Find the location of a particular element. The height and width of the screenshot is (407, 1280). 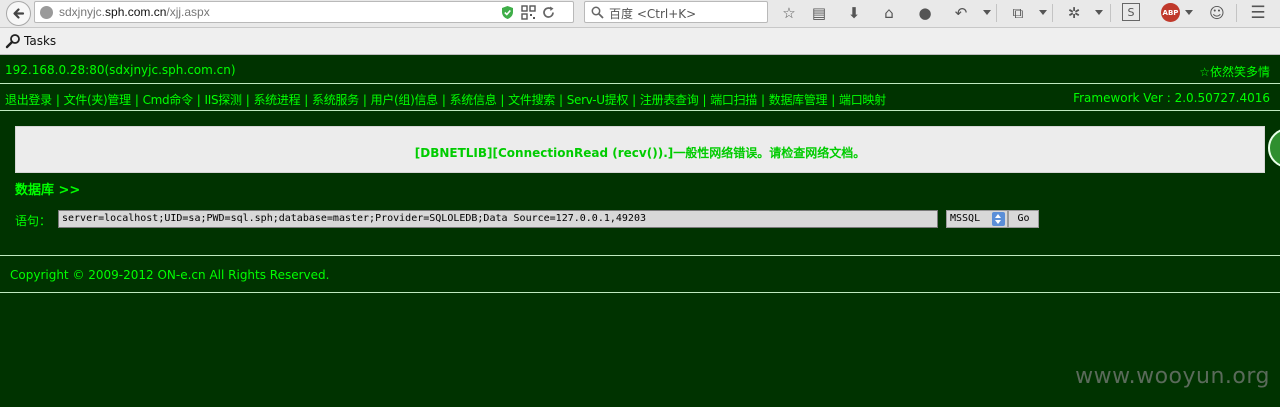

db-type-select: MSSQL is located at coordinates (977, 219).